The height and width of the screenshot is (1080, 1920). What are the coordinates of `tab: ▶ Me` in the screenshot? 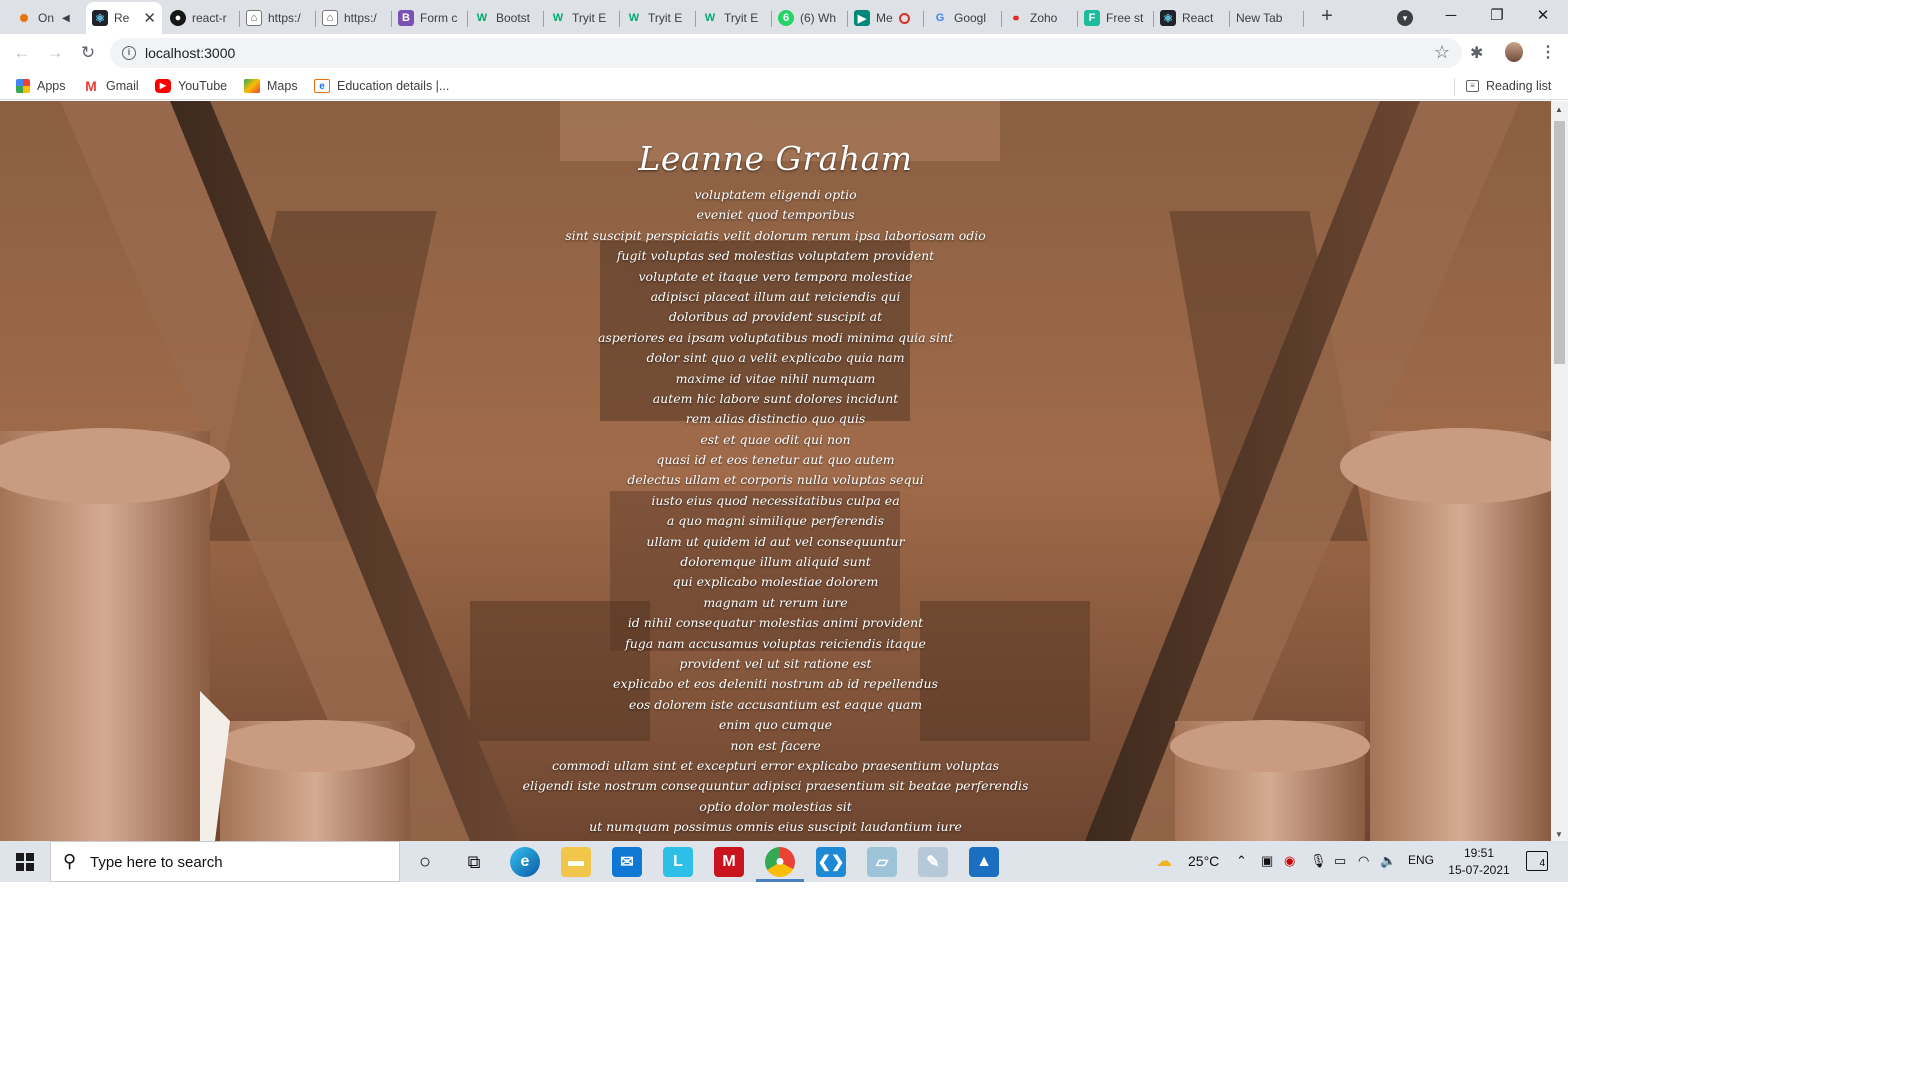 It's located at (886, 18).